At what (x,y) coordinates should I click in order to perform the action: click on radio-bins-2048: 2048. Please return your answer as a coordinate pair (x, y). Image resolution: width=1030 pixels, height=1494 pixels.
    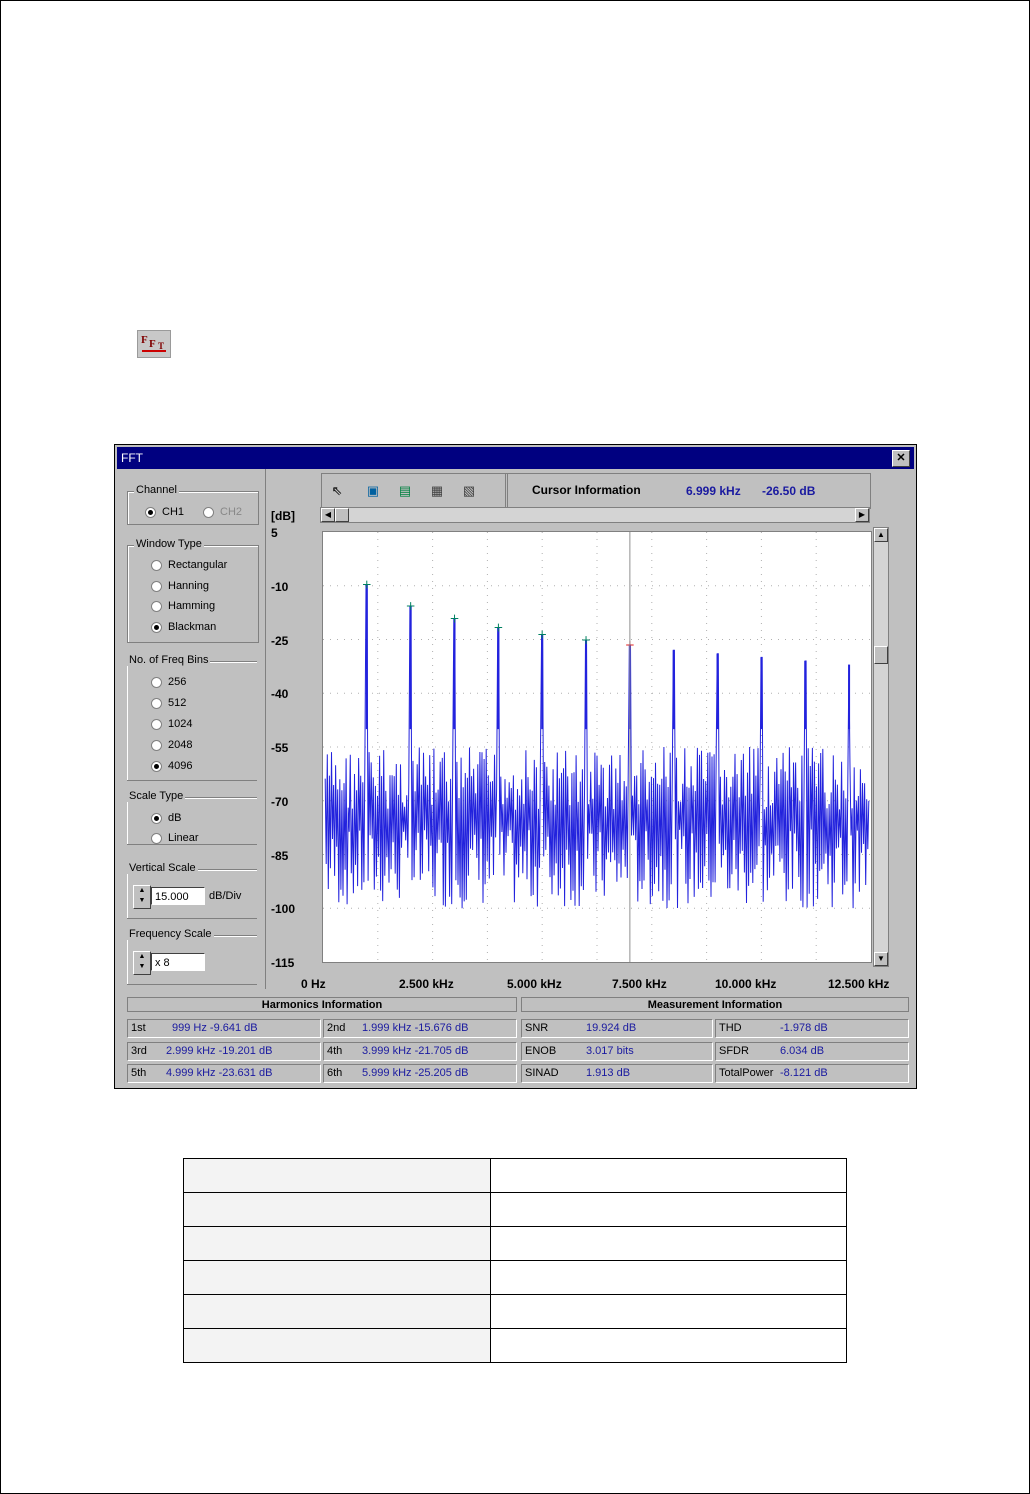
    Looking at the image, I should click on (171, 745).